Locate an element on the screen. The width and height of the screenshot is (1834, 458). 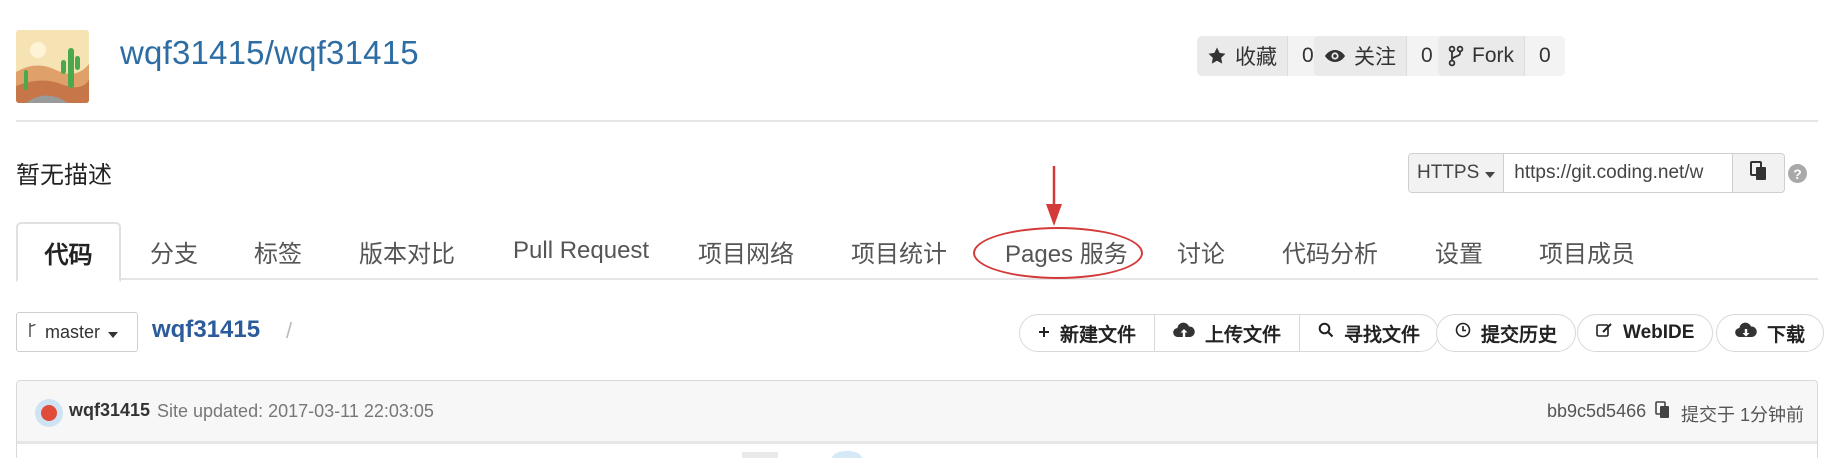
tab-settings: 设置 is located at coordinates (1459, 251).